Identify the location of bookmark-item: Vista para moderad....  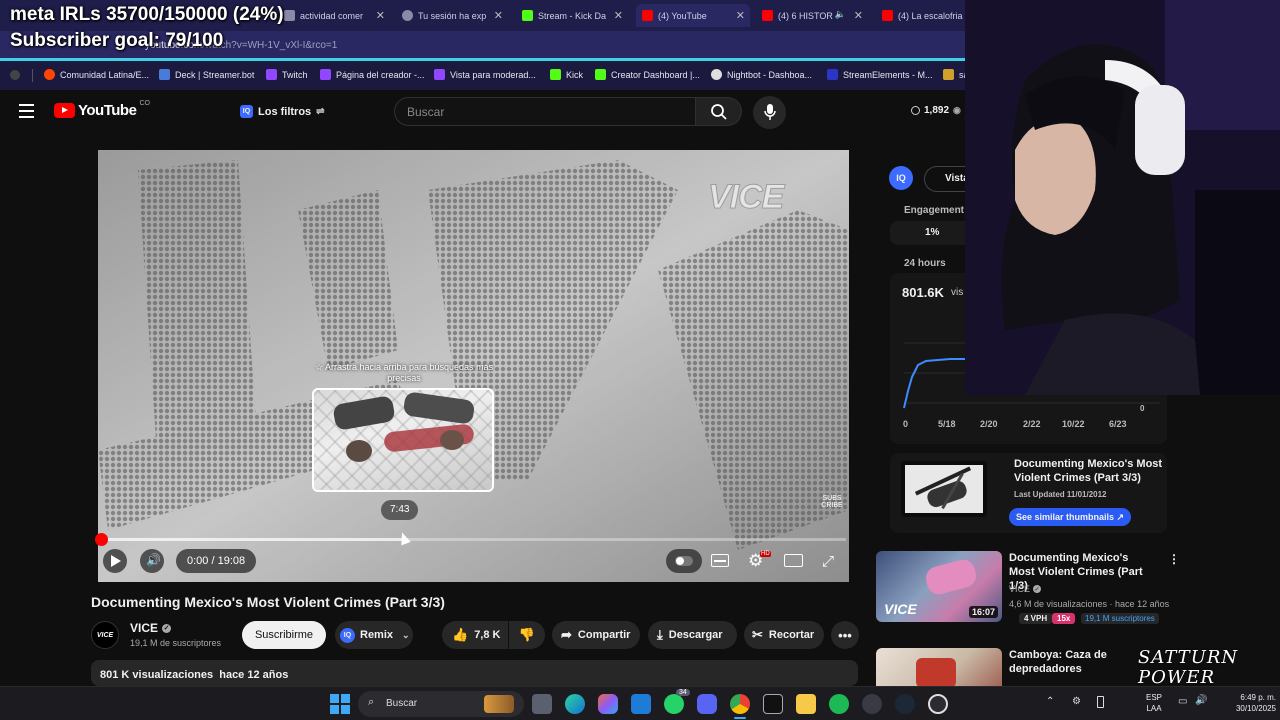
(485, 74).